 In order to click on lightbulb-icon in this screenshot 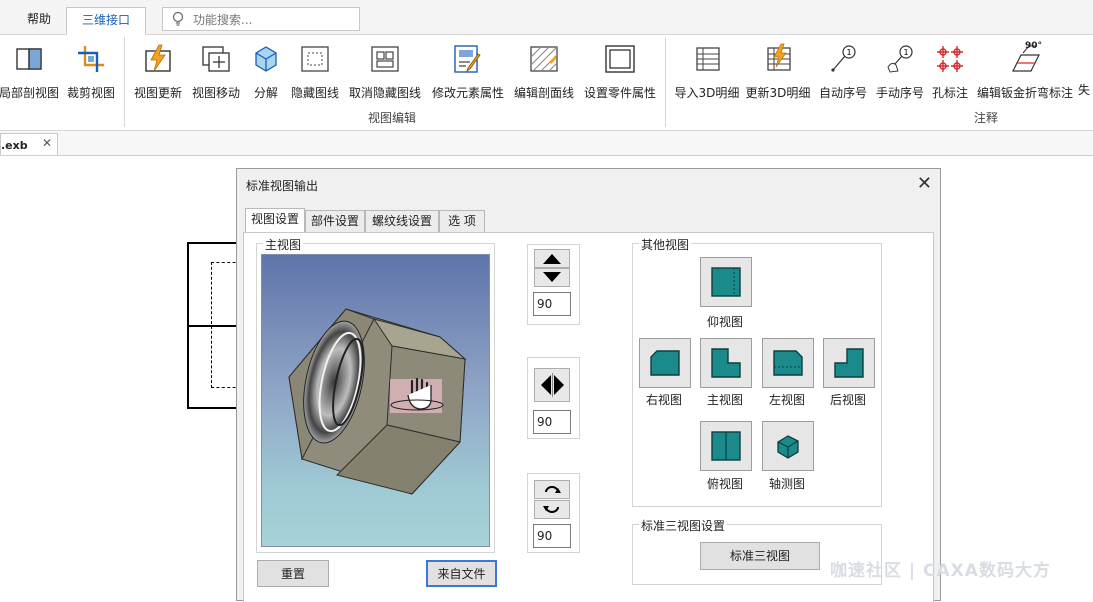, I will do `click(178, 18)`.